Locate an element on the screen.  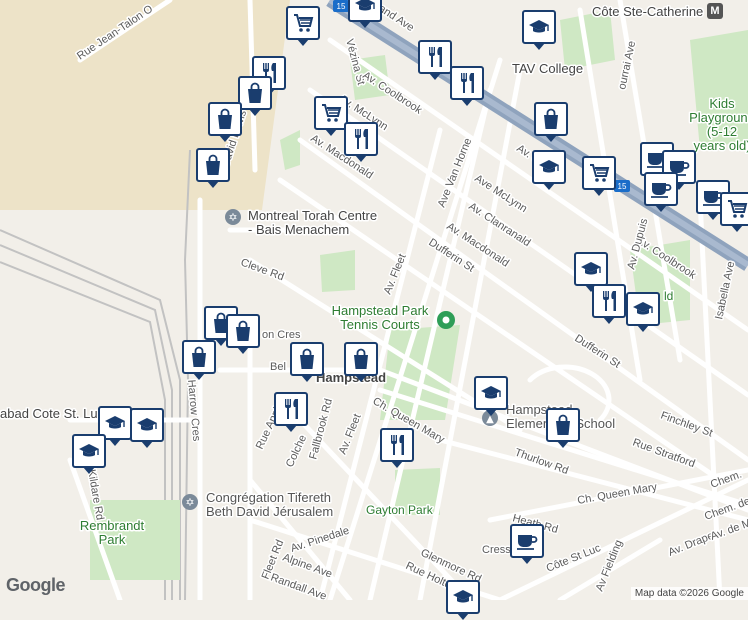
map-attribution: Map data ©2026 Google is located at coordinates (689, 593).